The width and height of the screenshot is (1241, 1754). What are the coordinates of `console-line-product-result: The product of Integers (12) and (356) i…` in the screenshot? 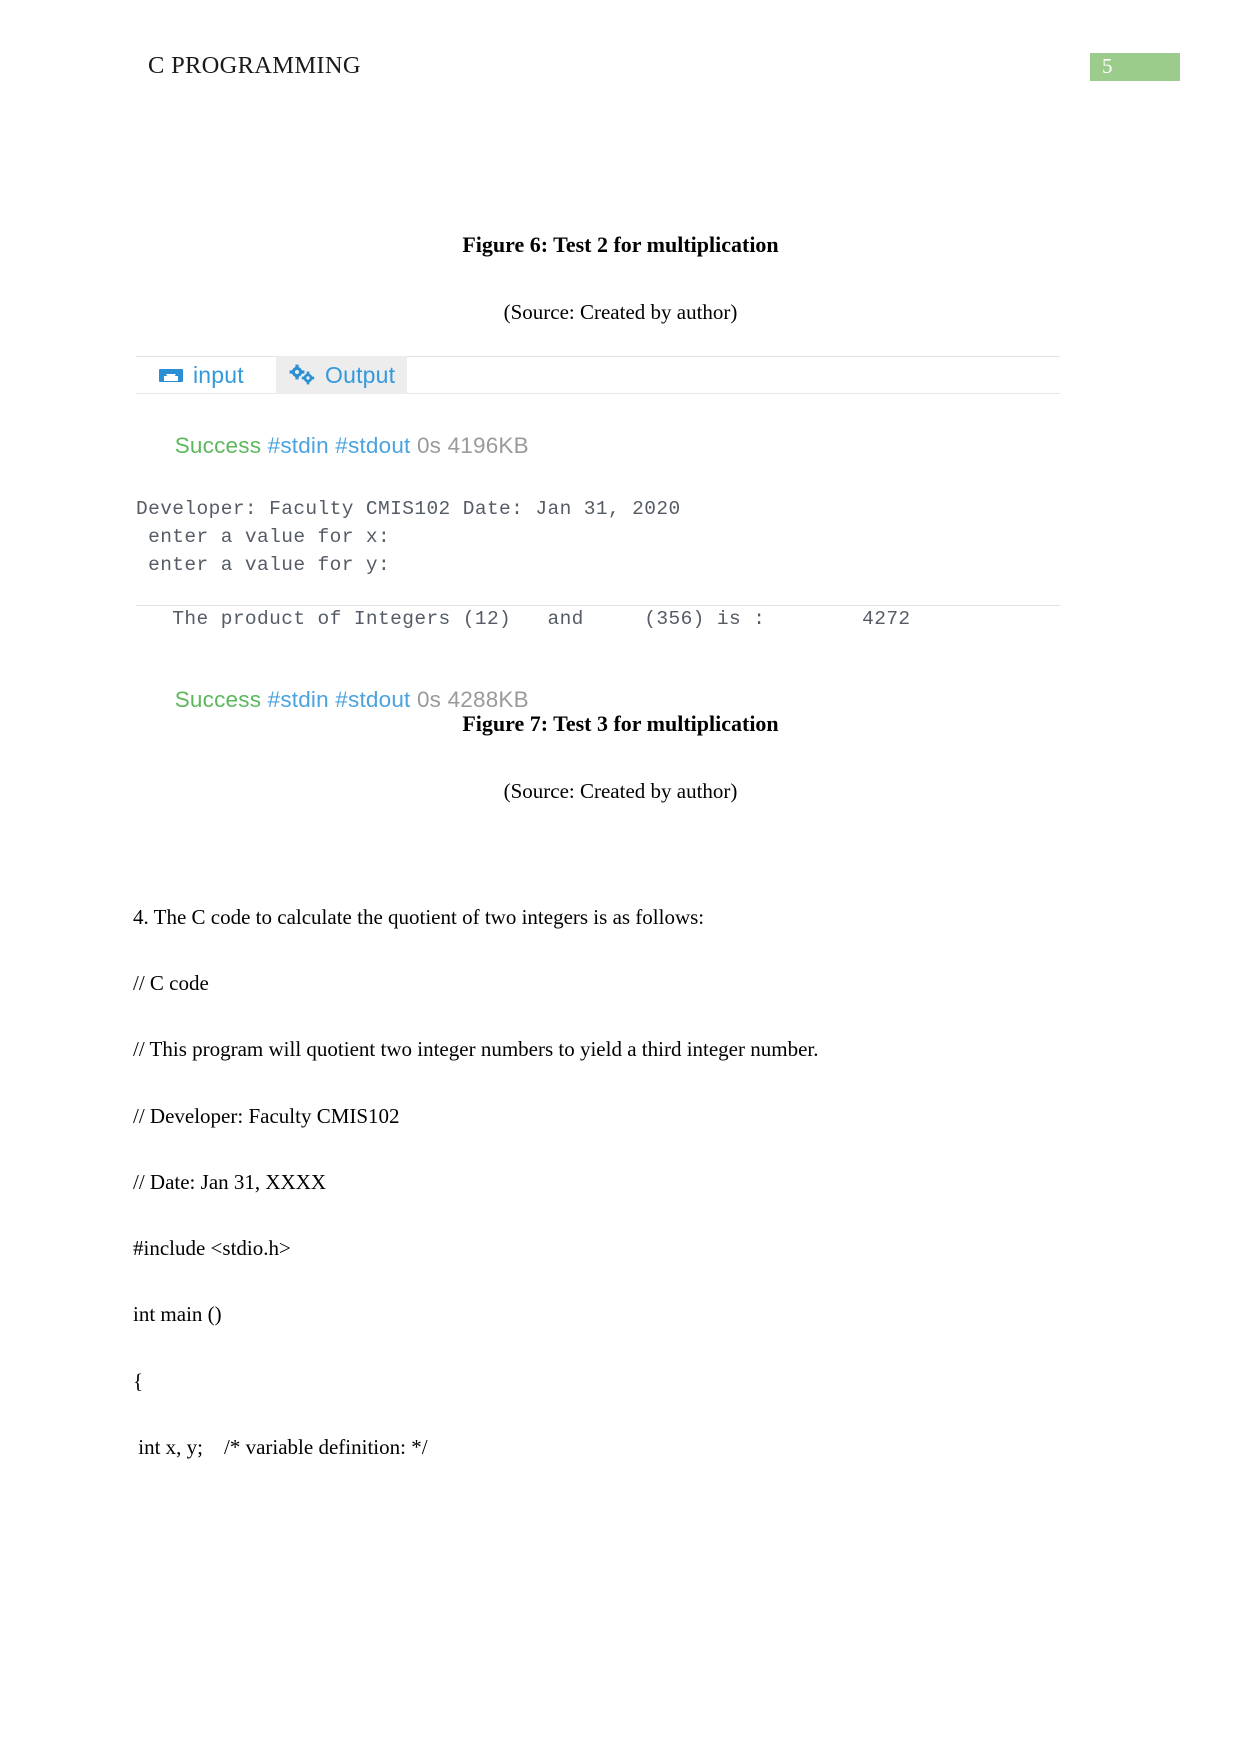 It's located at (523, 619).